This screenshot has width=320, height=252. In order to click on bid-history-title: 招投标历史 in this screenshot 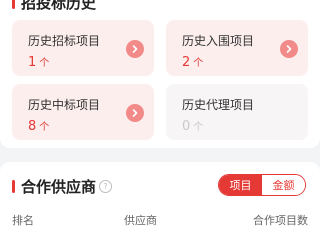, I will do `click(59, 6)`.